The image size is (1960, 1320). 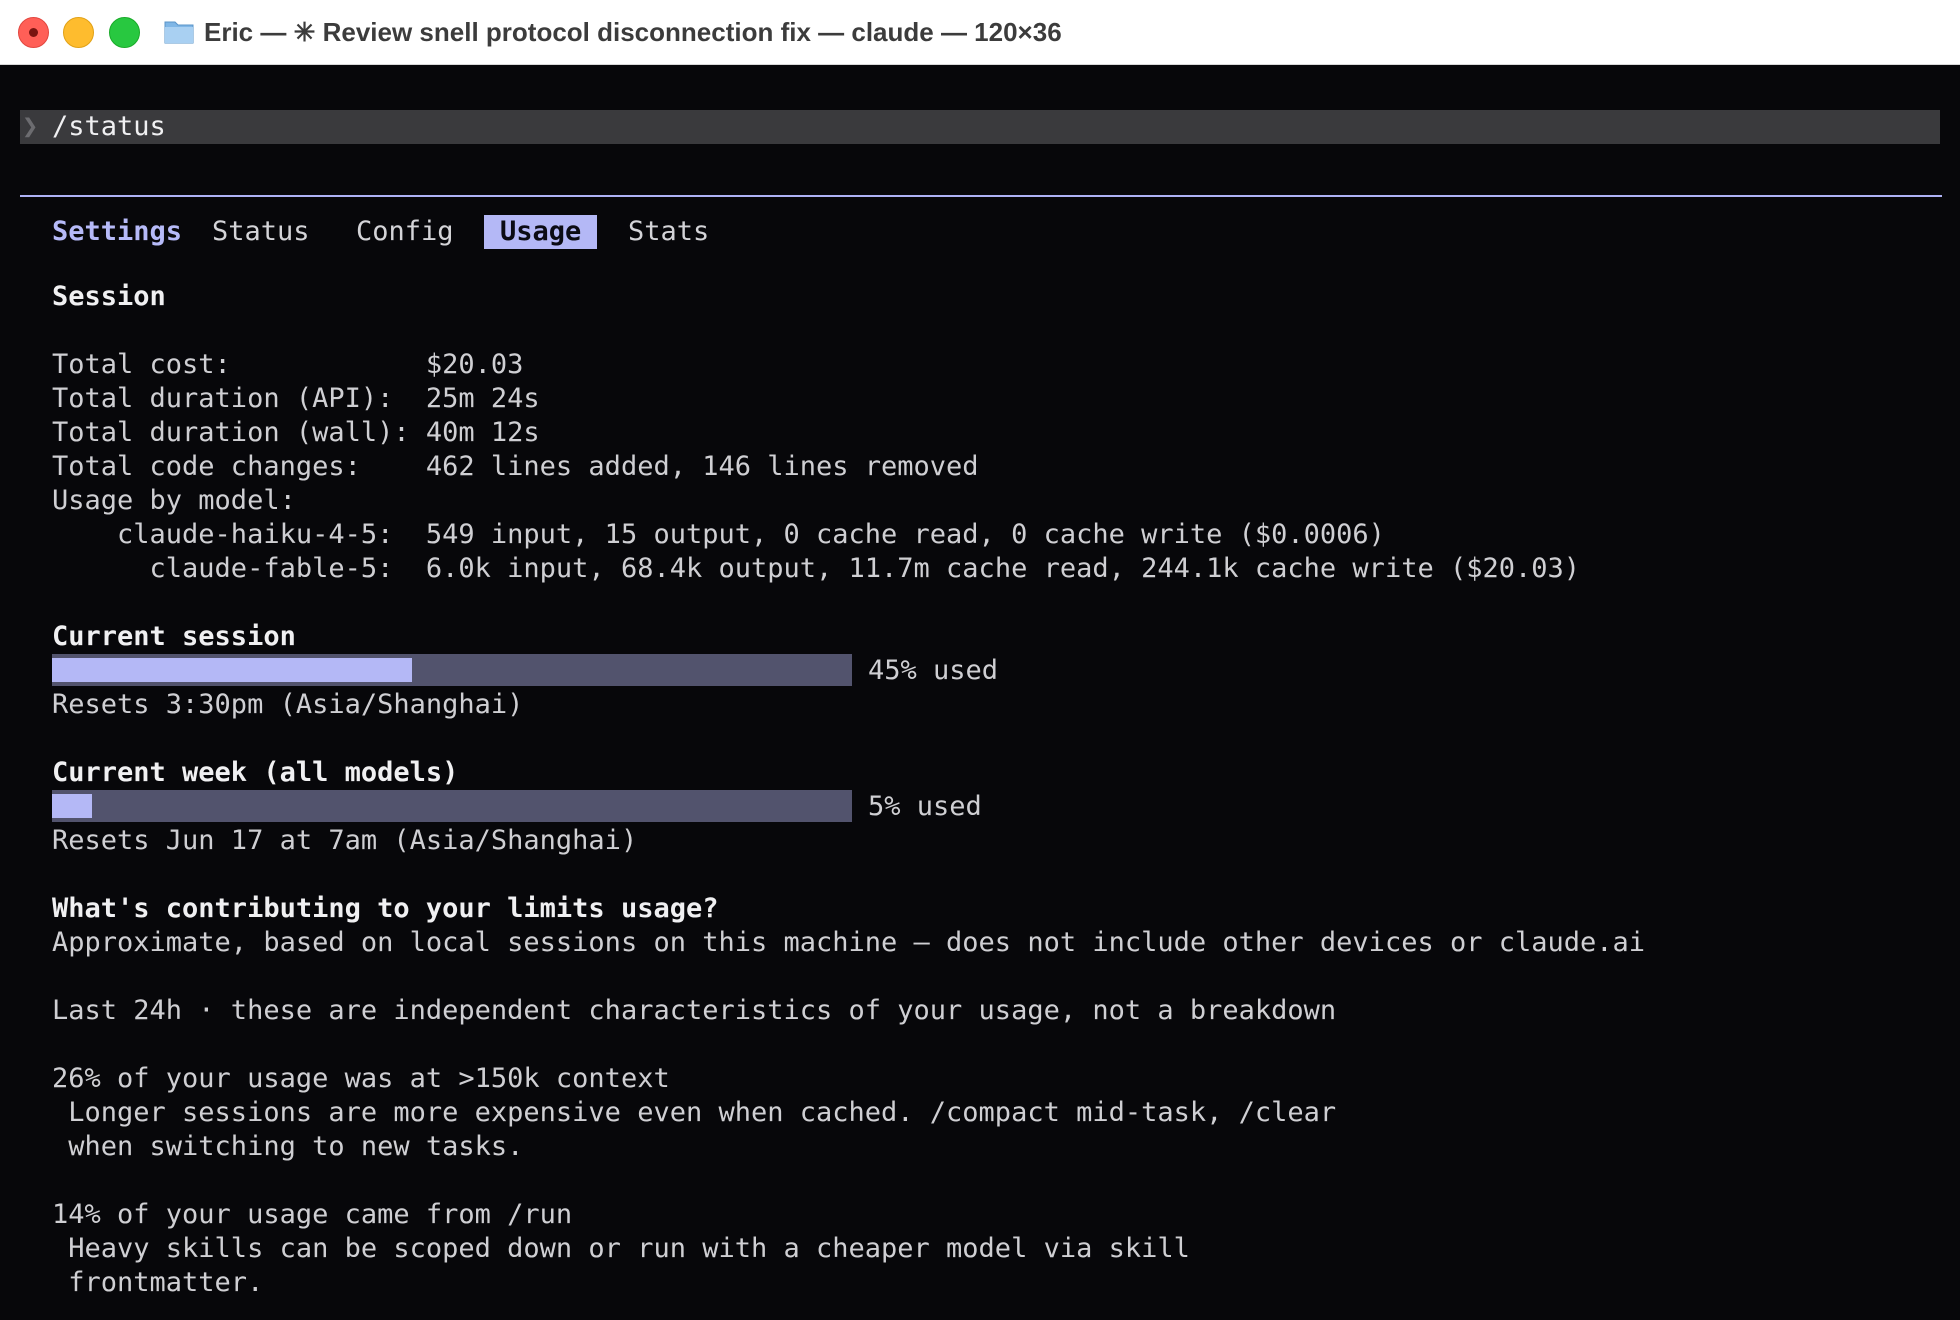 What do you see at coordinates (925, 806) in the screenshot?
I see `current-week-percent: 5% used` at bounding box center [925, 806].